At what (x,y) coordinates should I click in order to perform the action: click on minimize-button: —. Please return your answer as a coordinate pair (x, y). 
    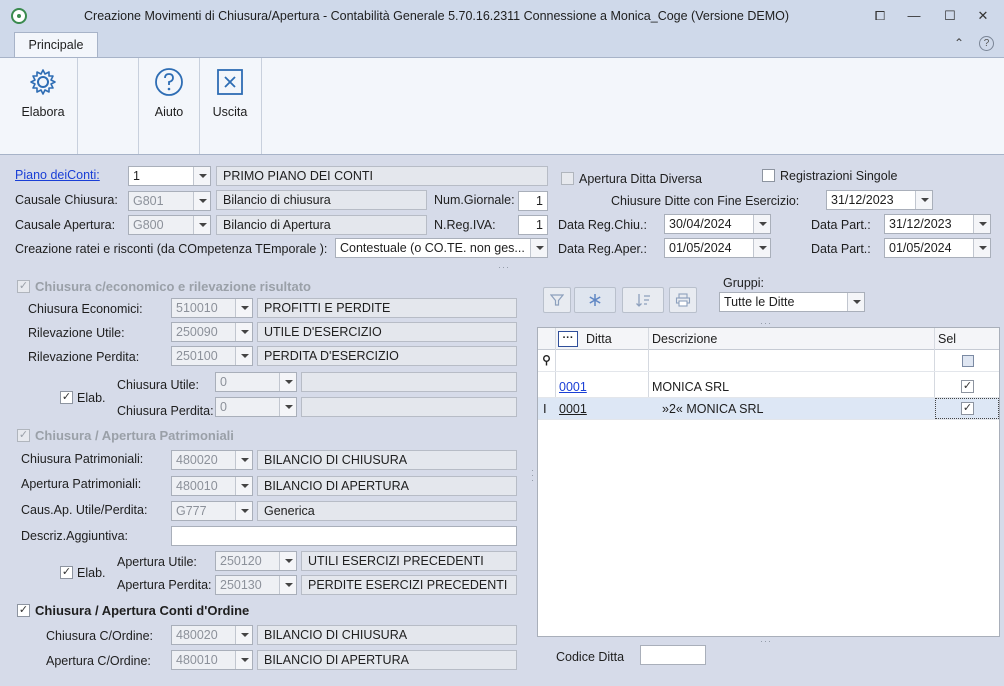
    Looking at the image, I should click on (914, 16).